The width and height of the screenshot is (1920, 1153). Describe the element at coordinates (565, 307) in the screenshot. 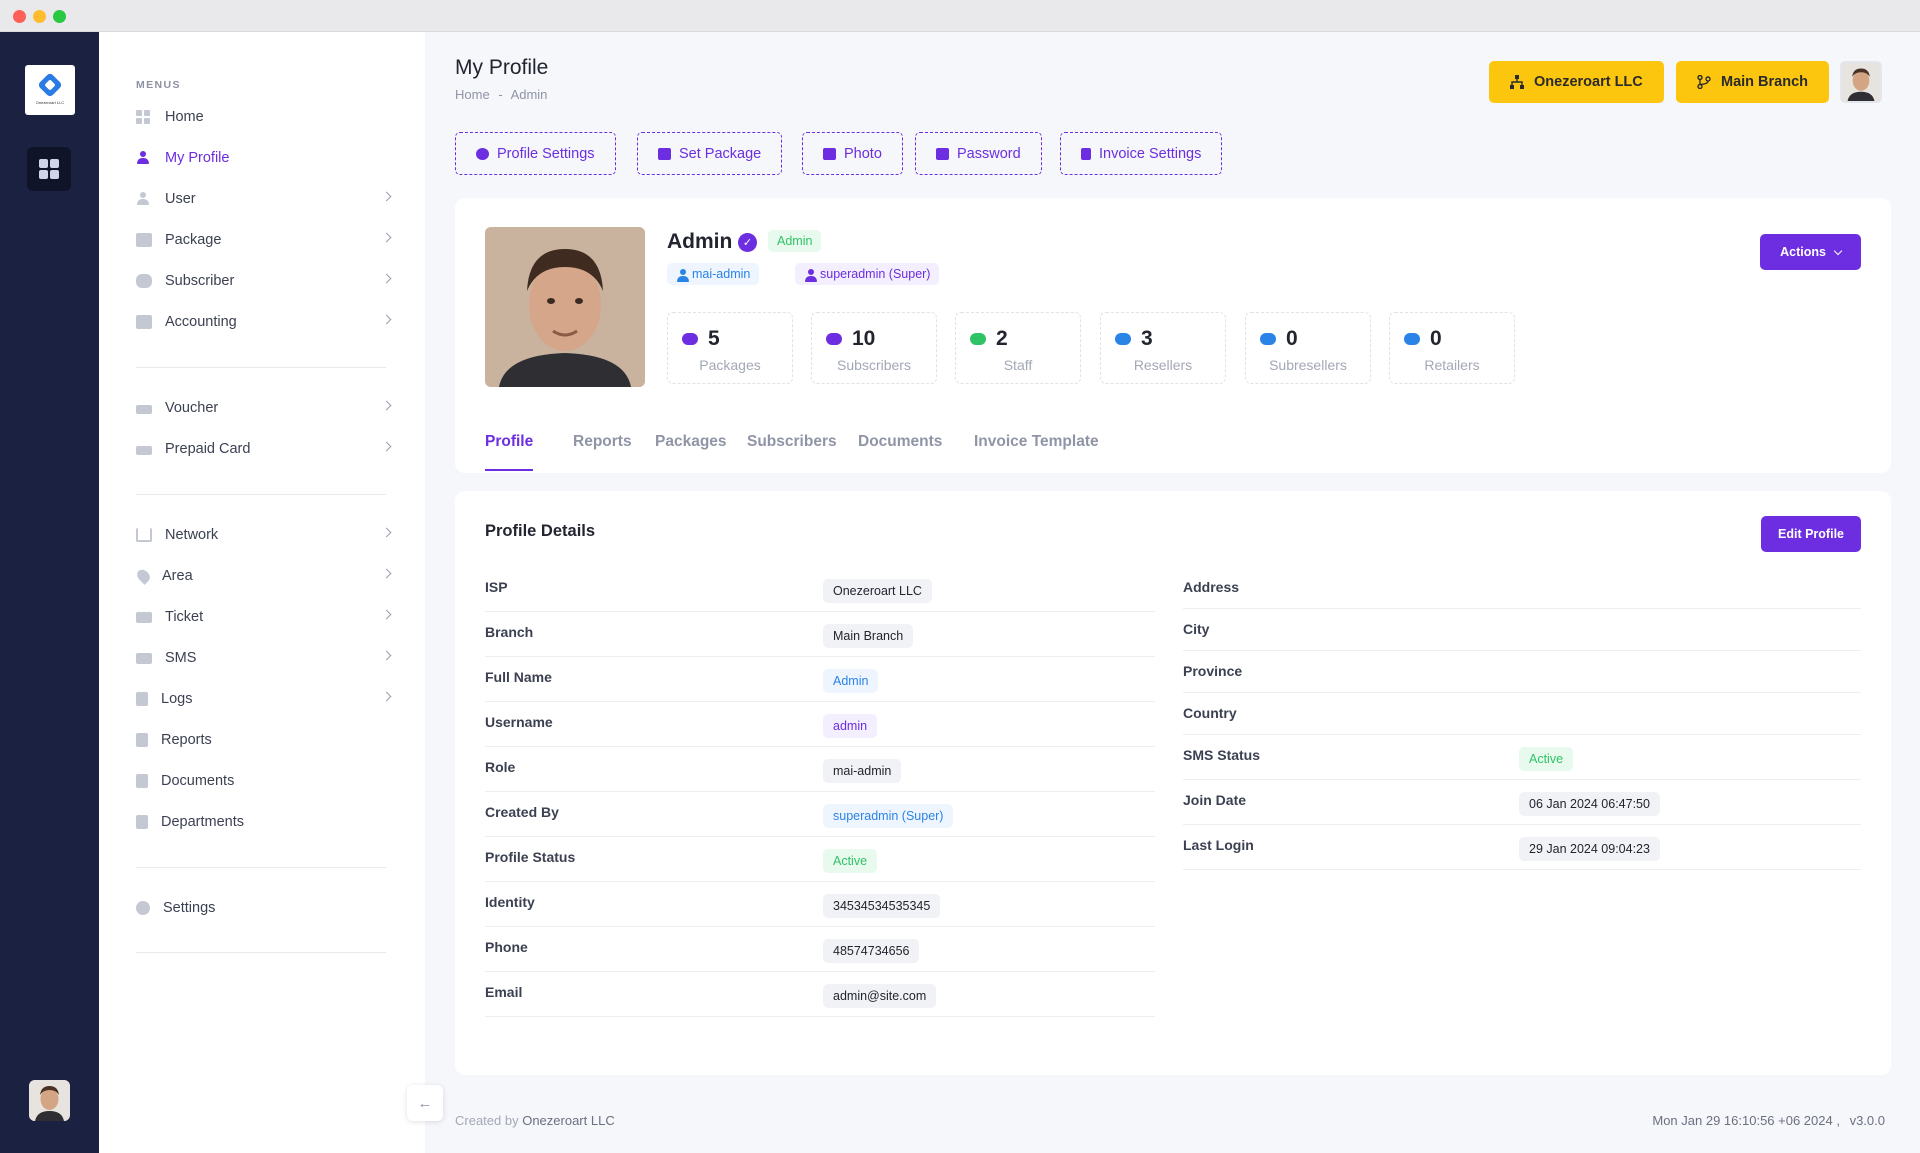

I see `profile-face-icon` at that location.